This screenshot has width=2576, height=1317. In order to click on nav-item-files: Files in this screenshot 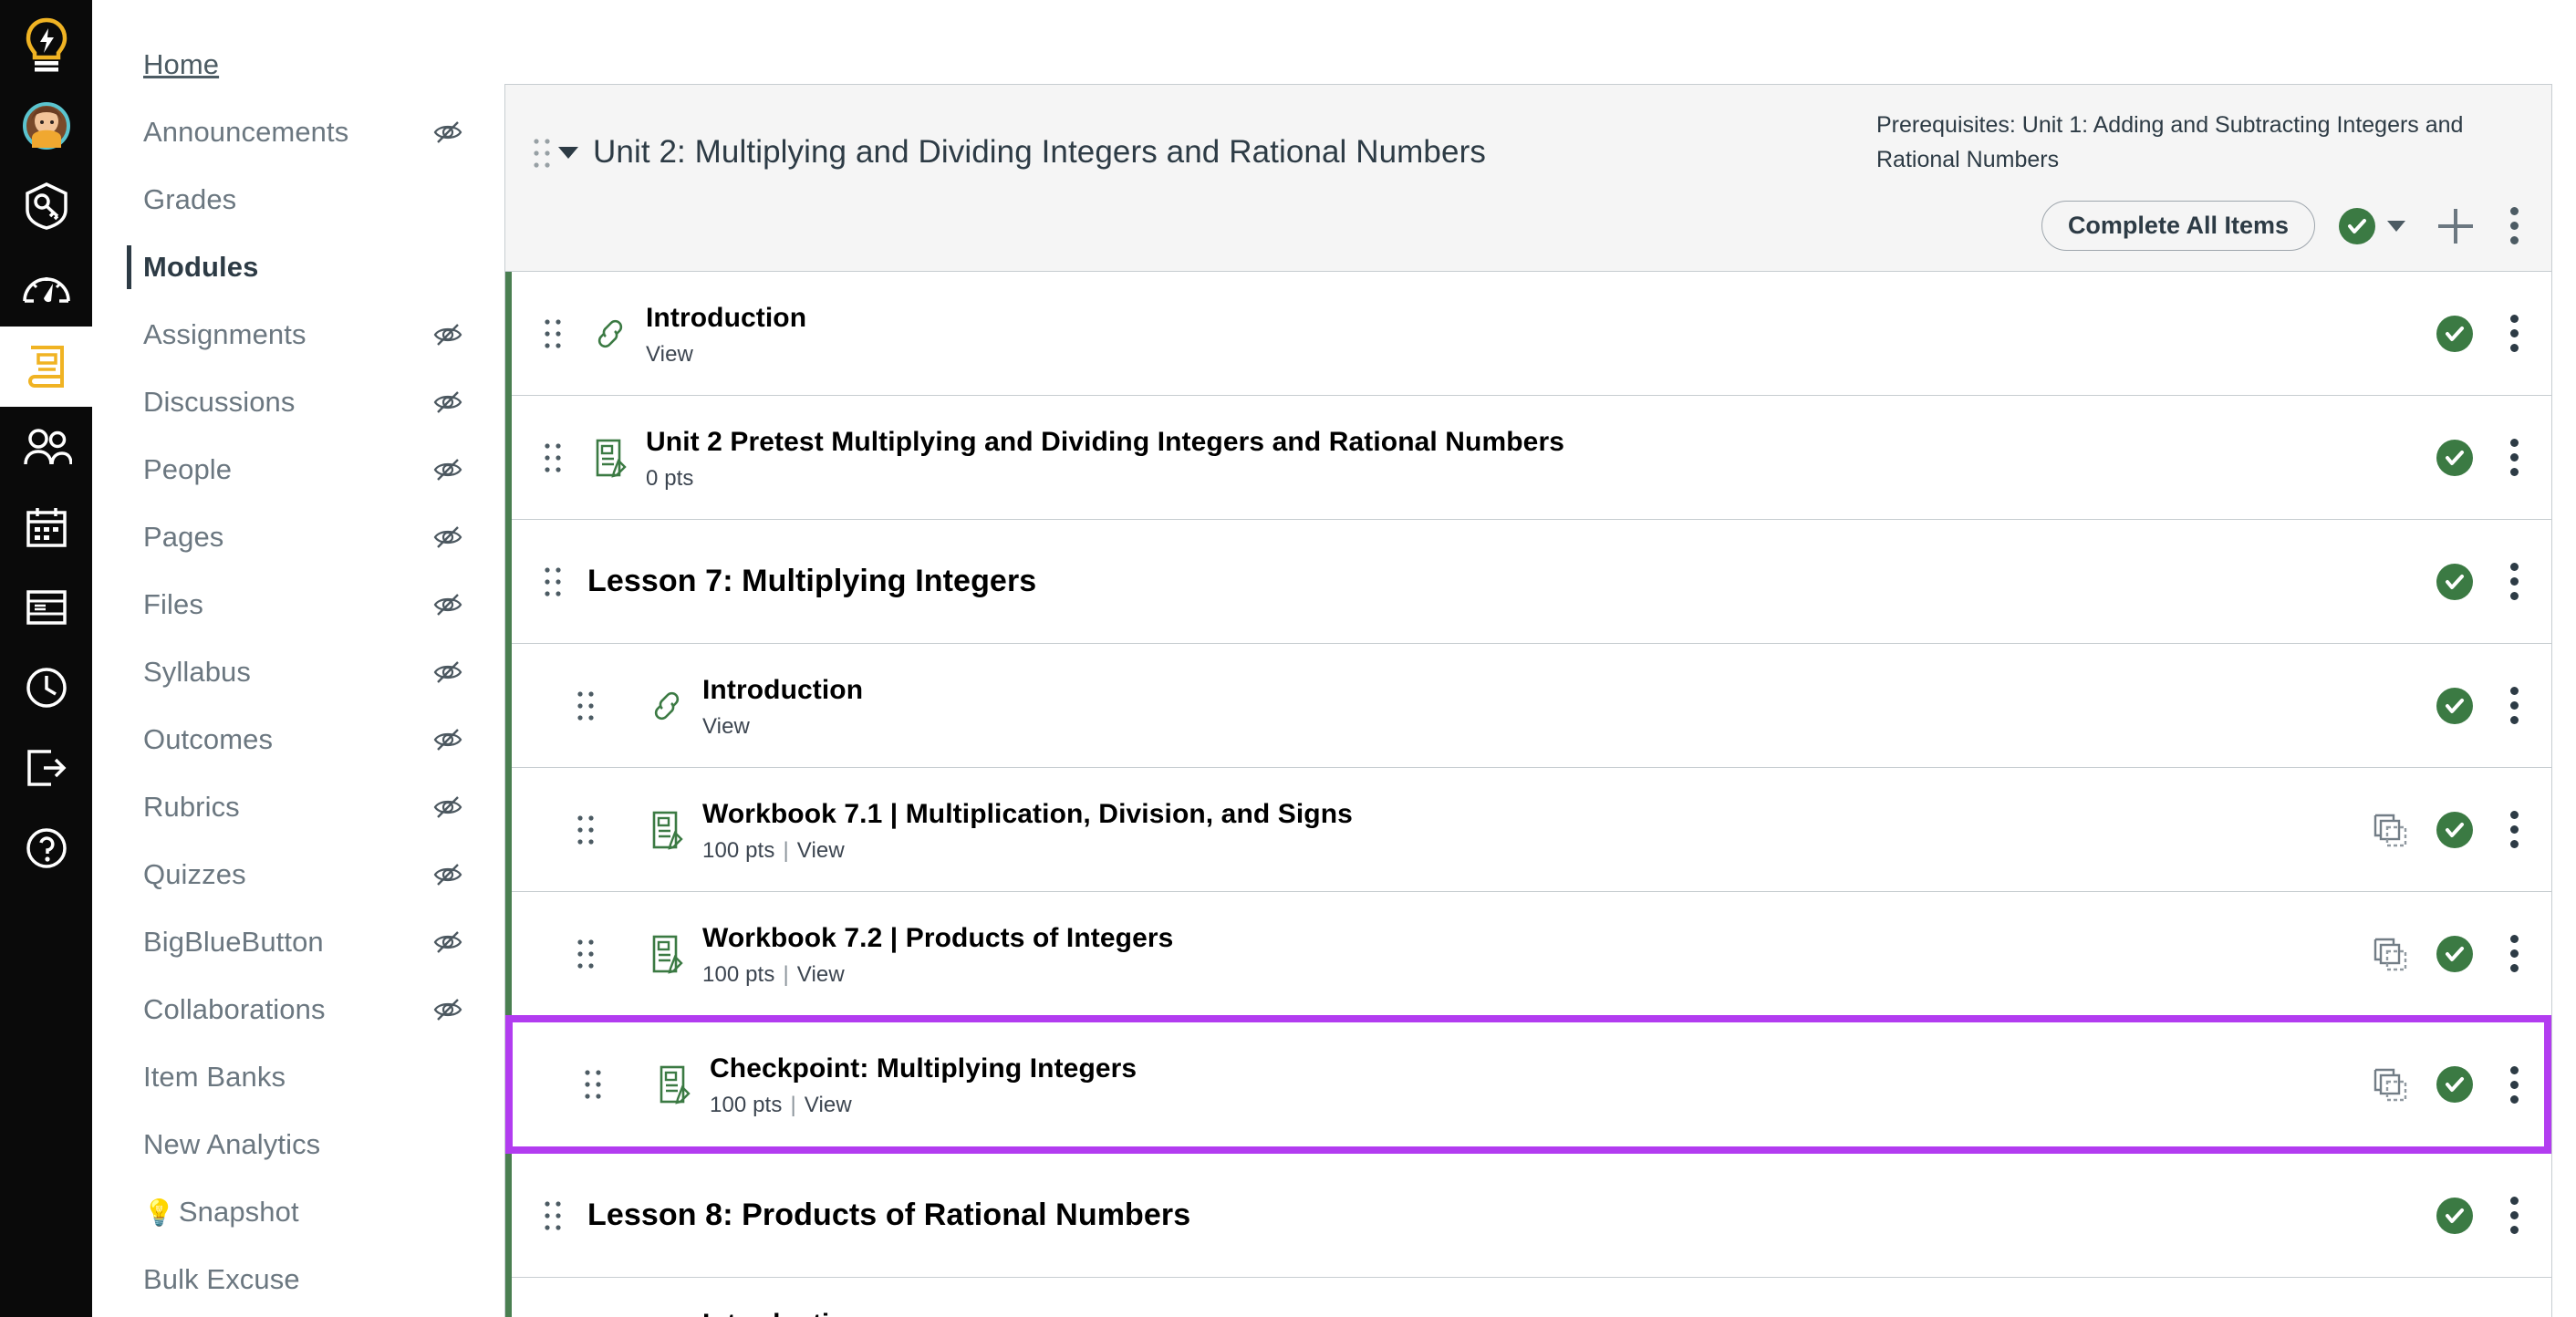, I will do `click(298, 604)`.